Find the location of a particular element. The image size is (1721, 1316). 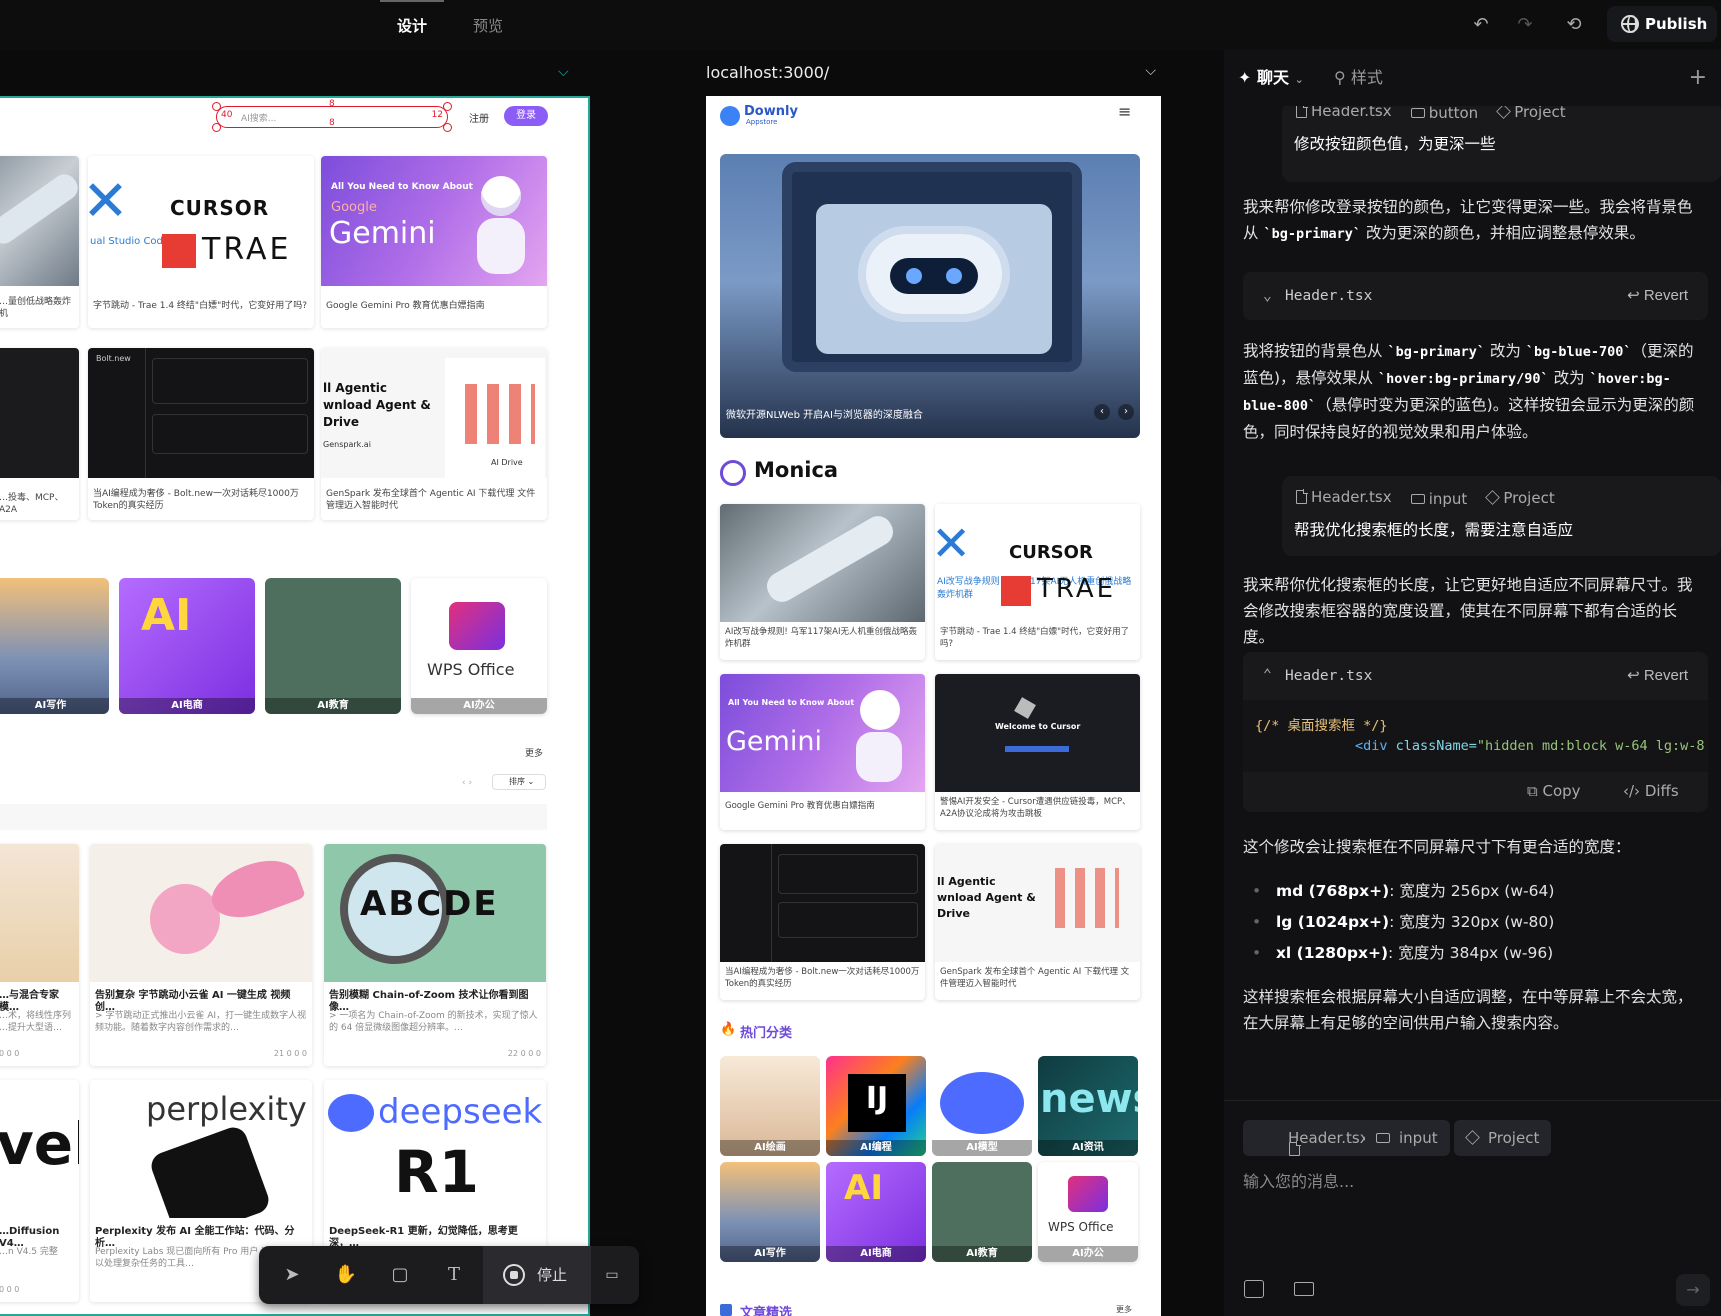

publish-button: Publish is located at coordinates (1662, 24).